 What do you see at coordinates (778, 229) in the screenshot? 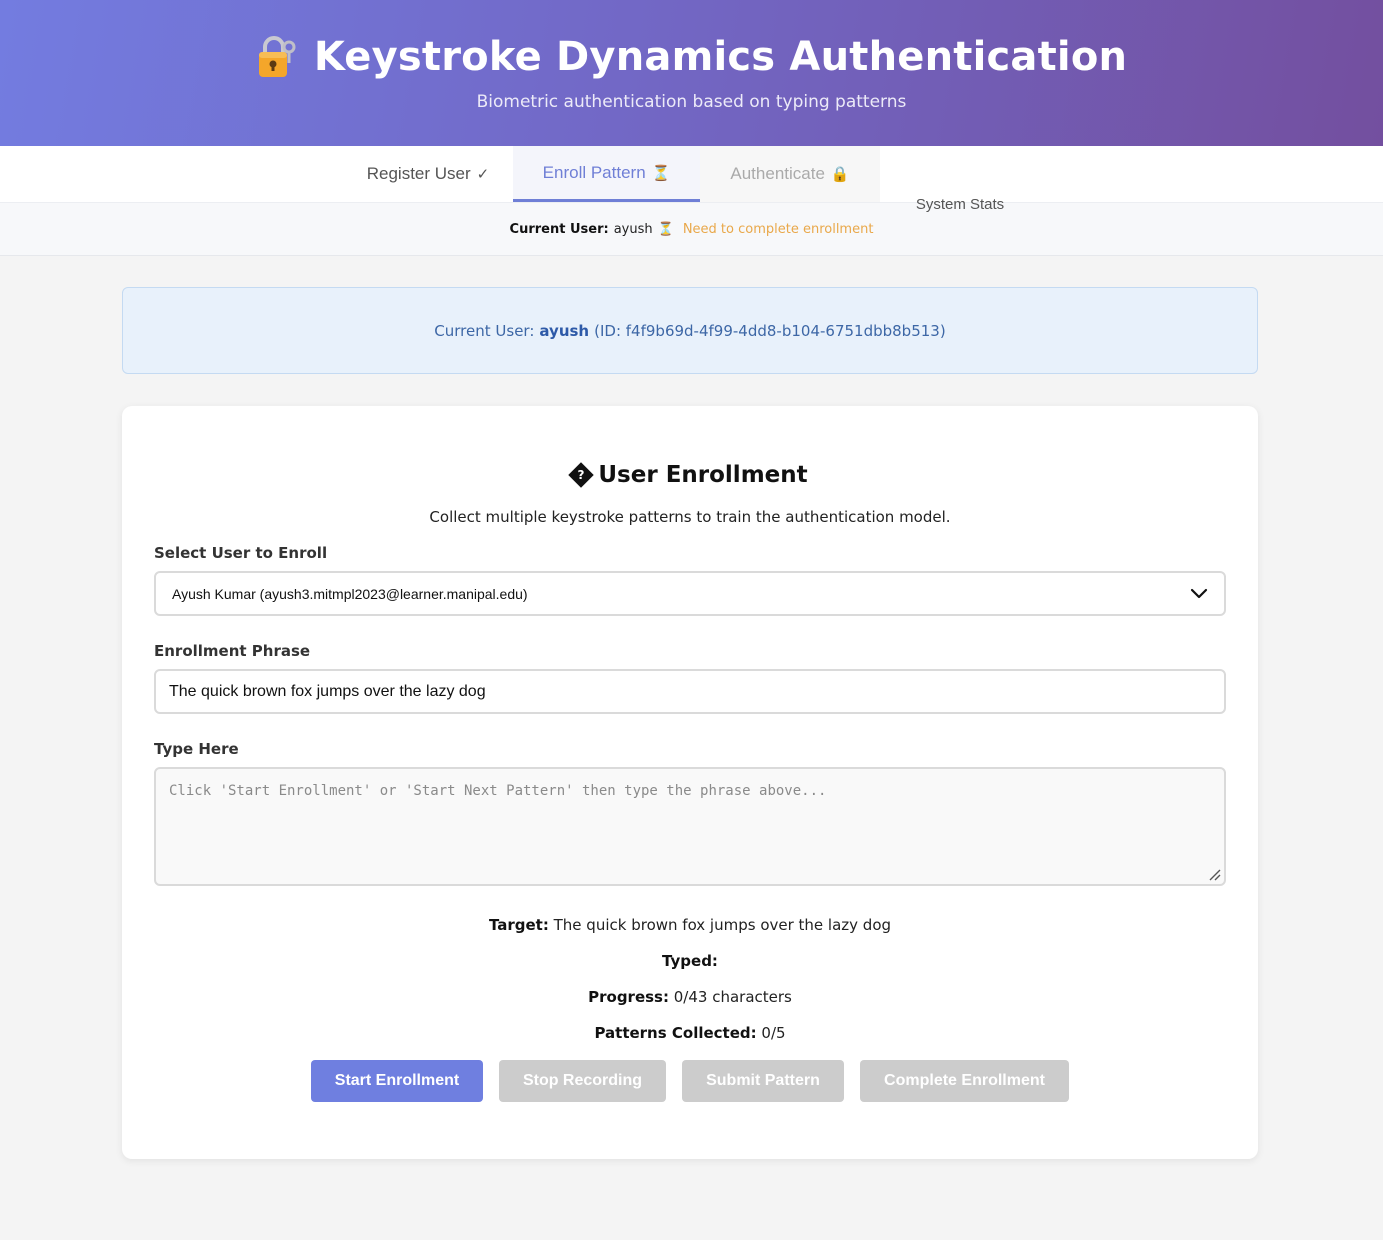
I see `enrollment-warning: Need to complete enrollment` at bounding box center [778, 229].